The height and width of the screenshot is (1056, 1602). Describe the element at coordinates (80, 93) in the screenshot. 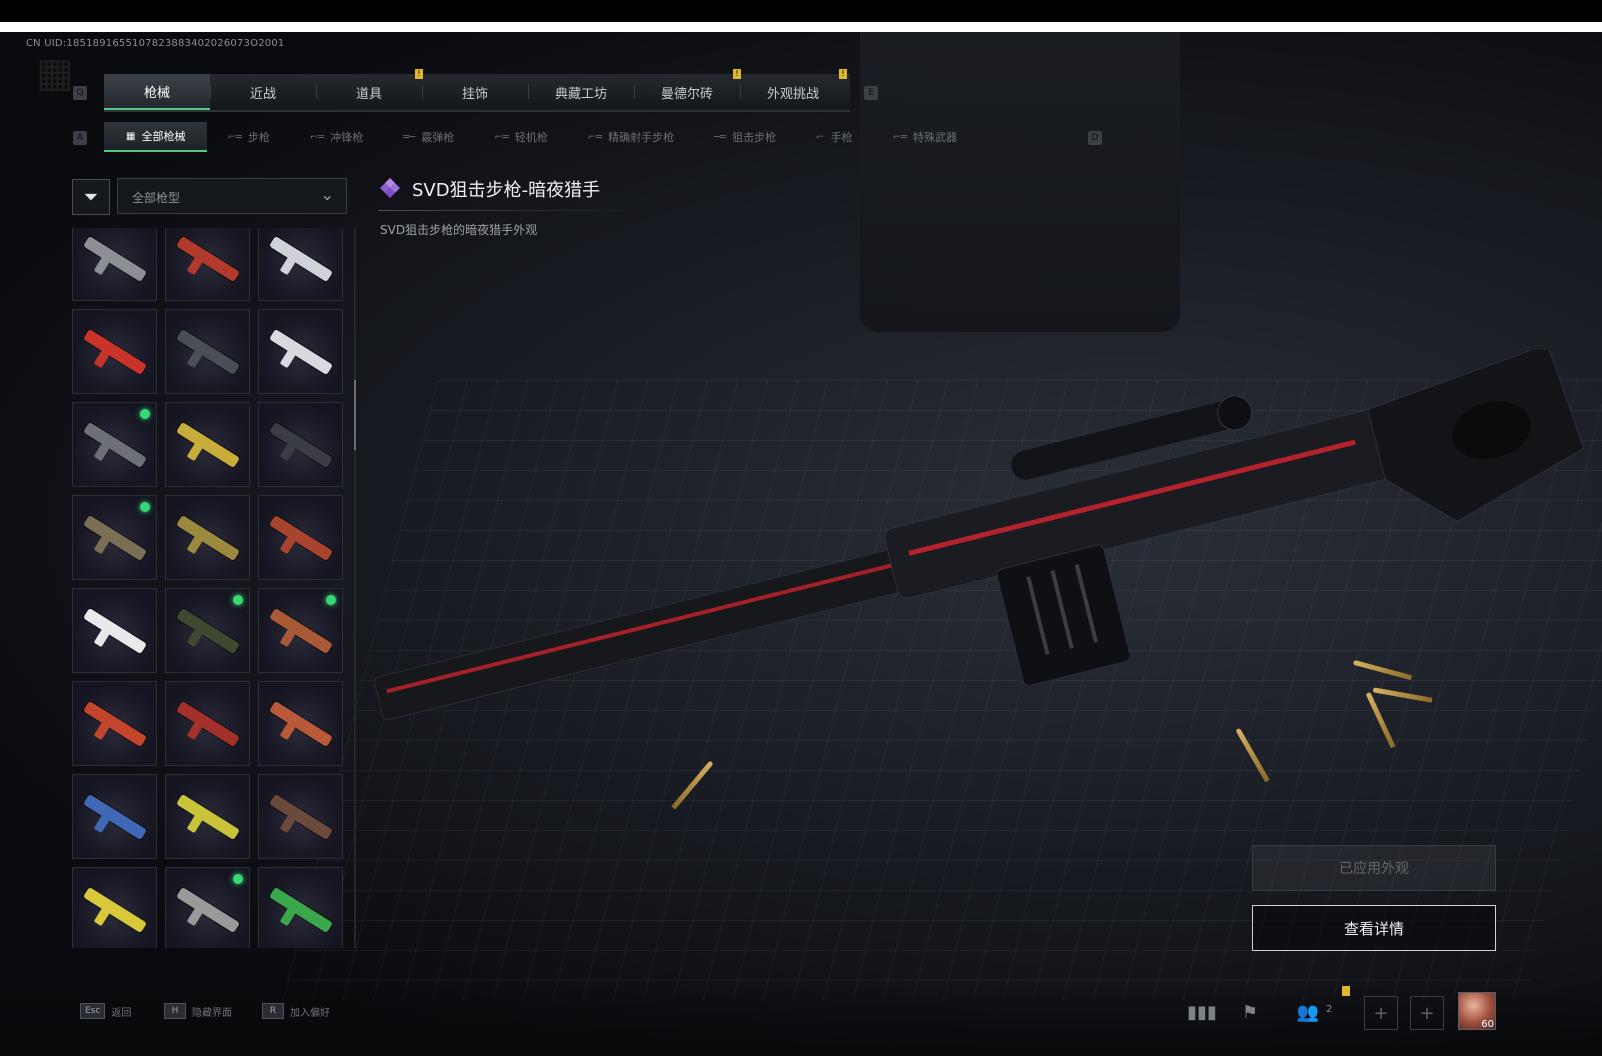

I see `tab-prev-key: Q` at that location.